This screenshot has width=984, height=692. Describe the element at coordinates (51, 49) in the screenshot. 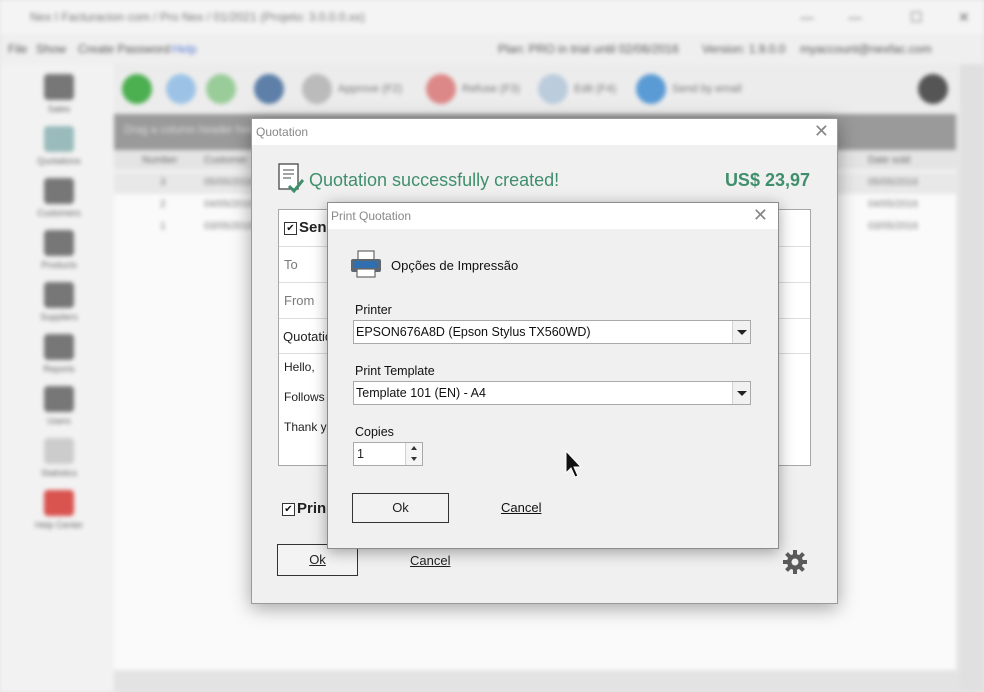

I see `menu-show: Show` at that location.